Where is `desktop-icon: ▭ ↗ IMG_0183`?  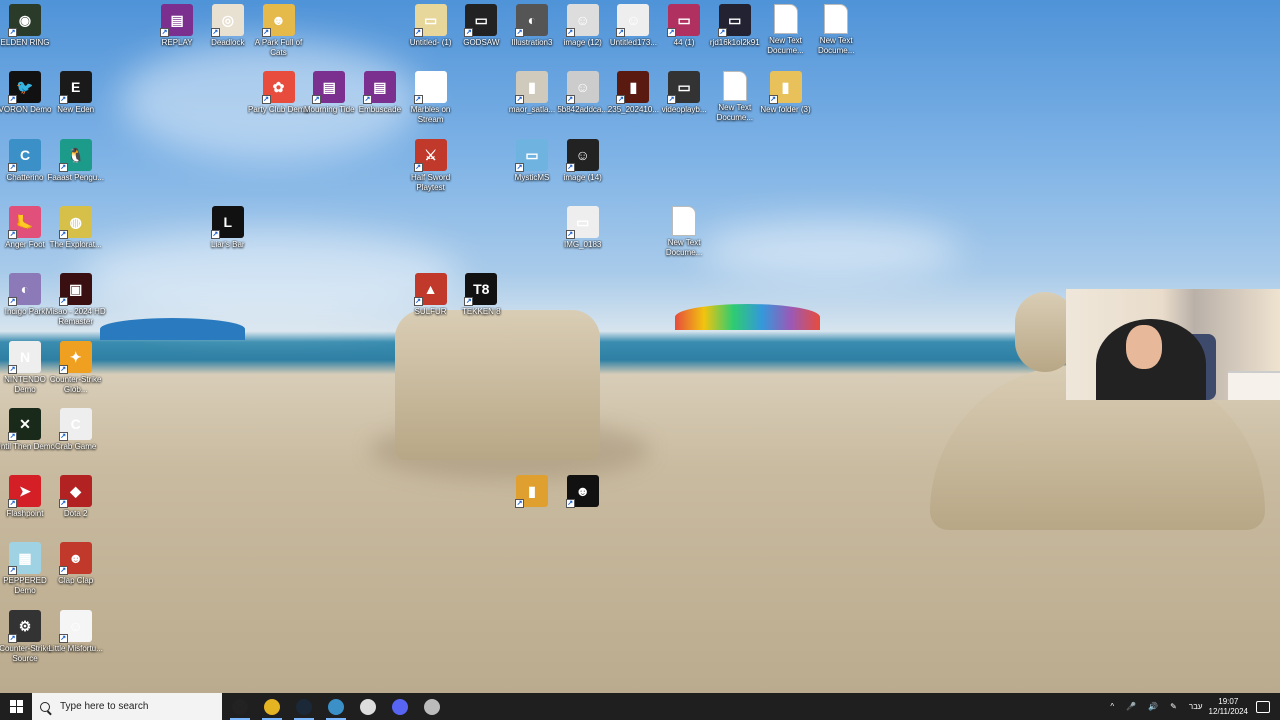 desktop-icon: ▭ ↗ IMG_0183 is located at coordinates (583, 227).